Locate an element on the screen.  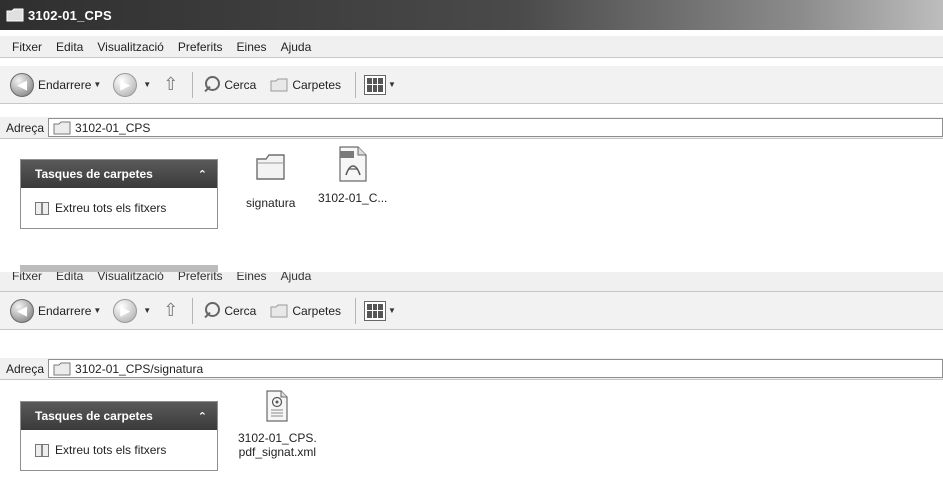
pdf-file-icon is located at coordinates (353, 164).